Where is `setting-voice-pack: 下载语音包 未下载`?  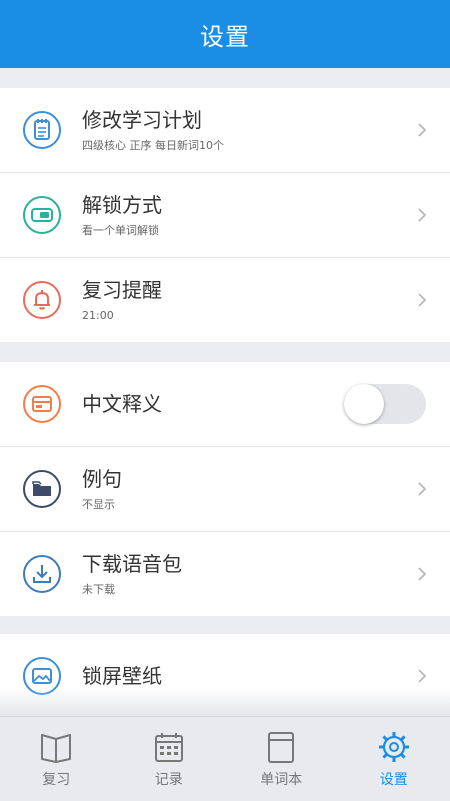
setting-voice-pack: 下载语音包 未下载 is located at coordinates (225, 574).